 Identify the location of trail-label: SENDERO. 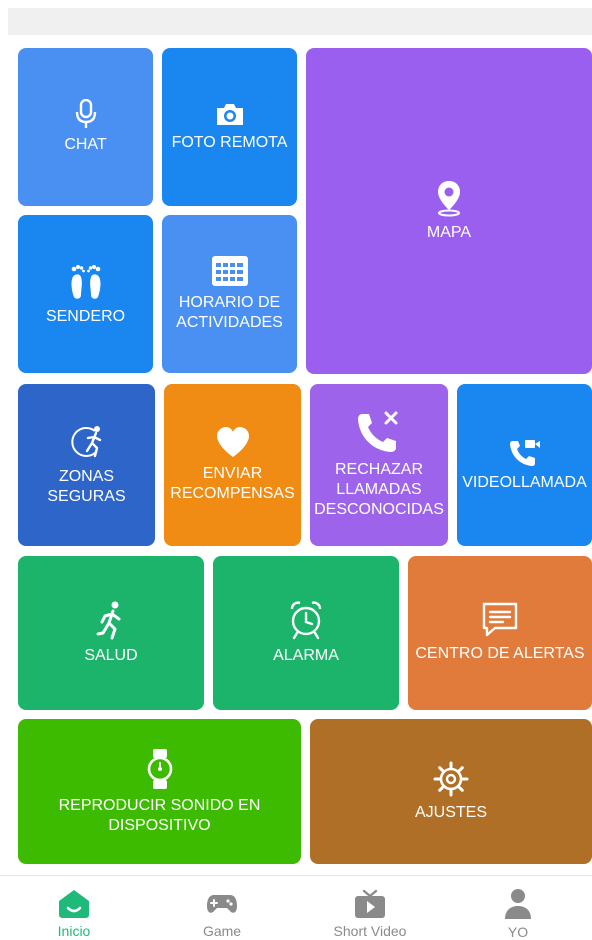
(85, 316).